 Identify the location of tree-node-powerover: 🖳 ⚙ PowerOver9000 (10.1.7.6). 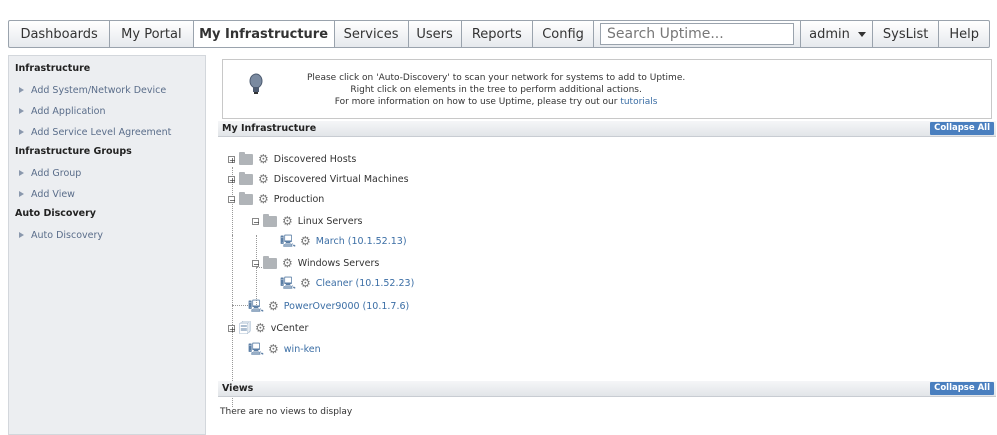
(328, 306).